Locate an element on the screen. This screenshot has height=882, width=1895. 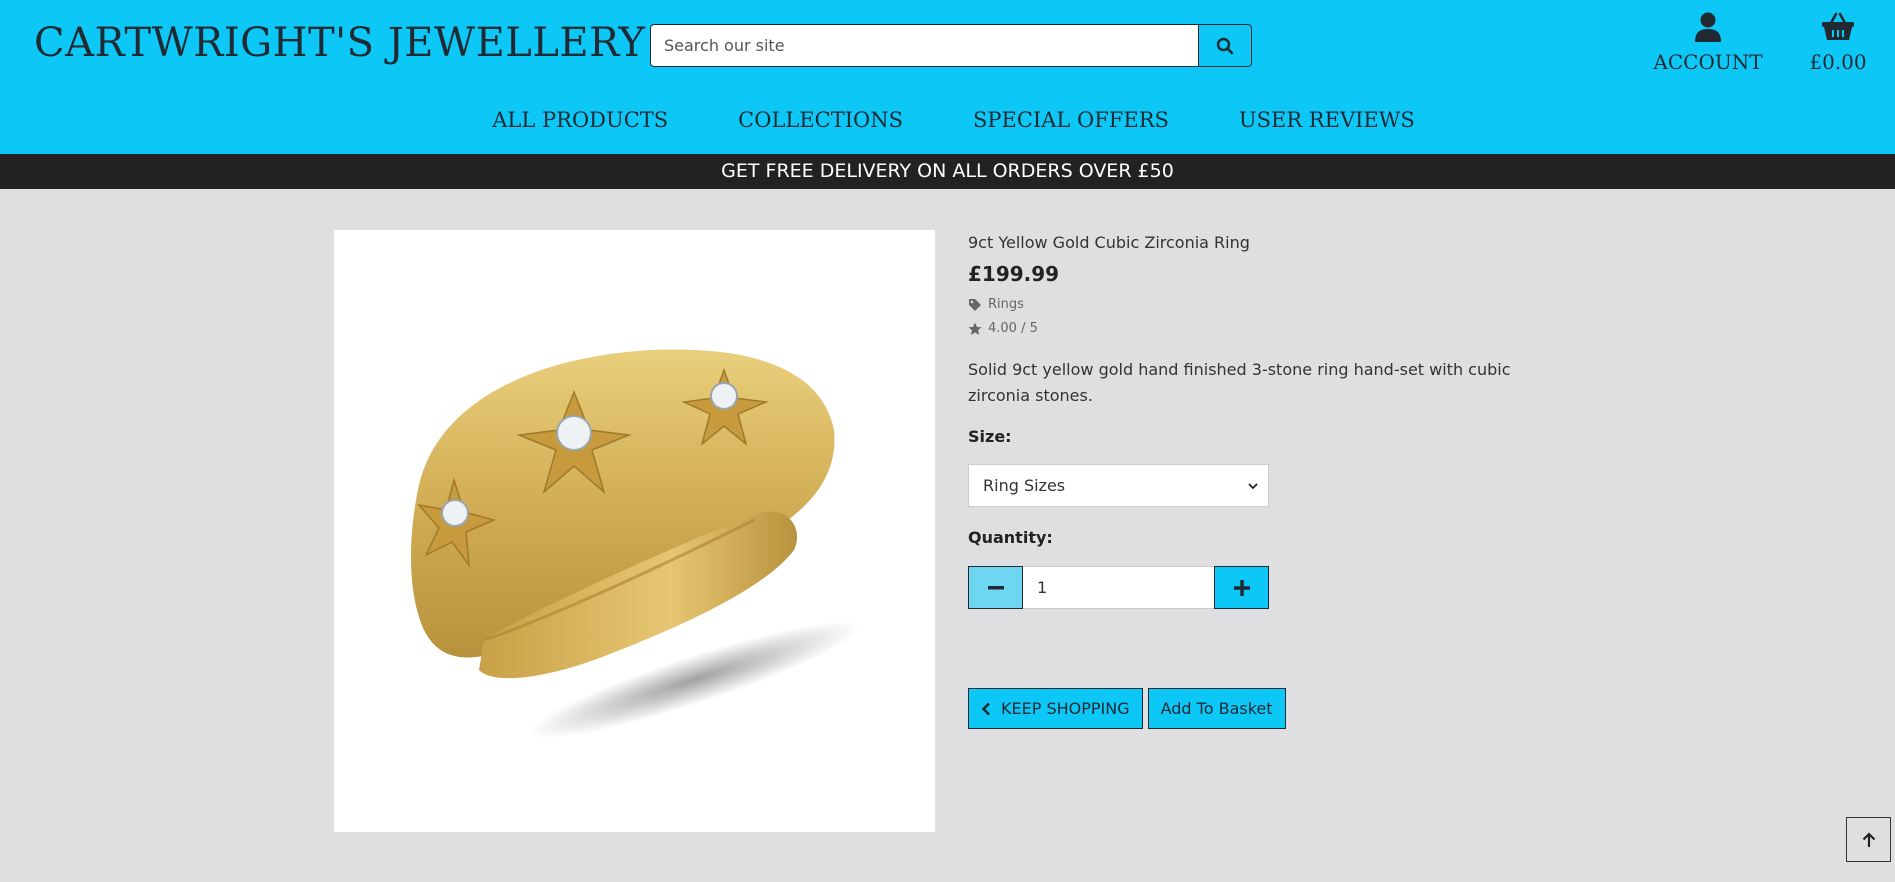
nav-special-offers: SPECIAL OFFERS is located at coordinates (1071, 120).